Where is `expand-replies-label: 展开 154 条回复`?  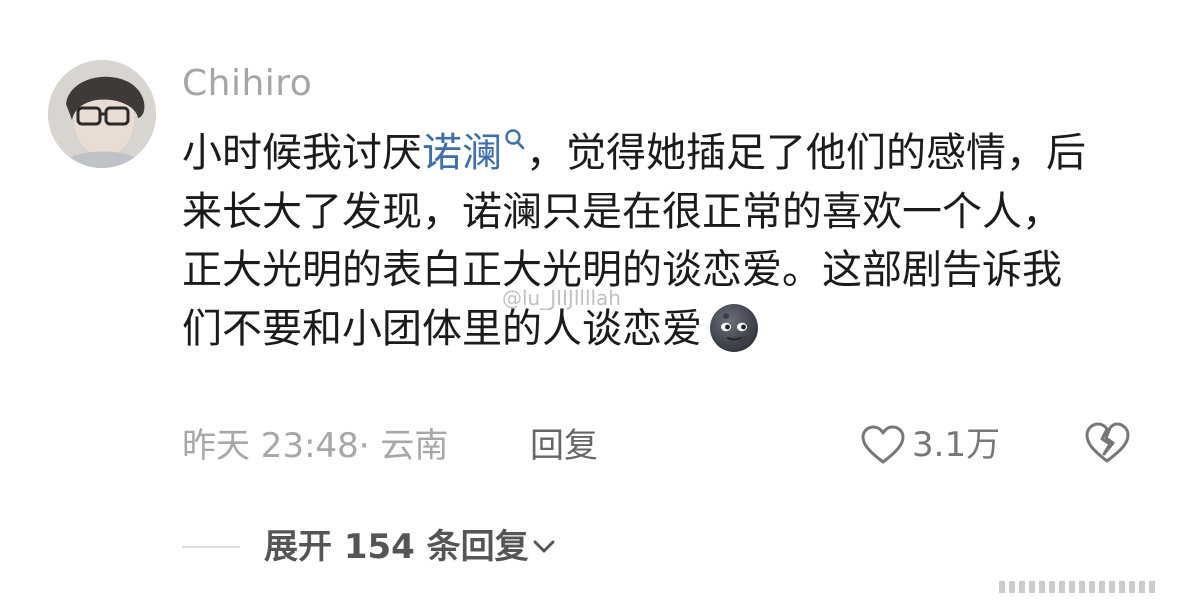 expand-replies-label: 展开 154 条回复 is located at coordinates (396, 547).